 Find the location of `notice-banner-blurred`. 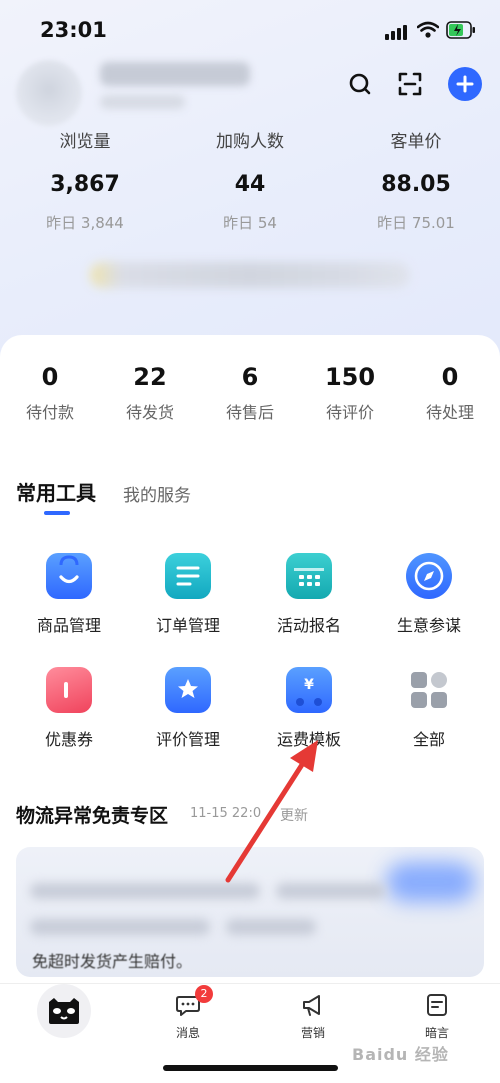

notice-banner-blurred is located at coordinates (250, 275).